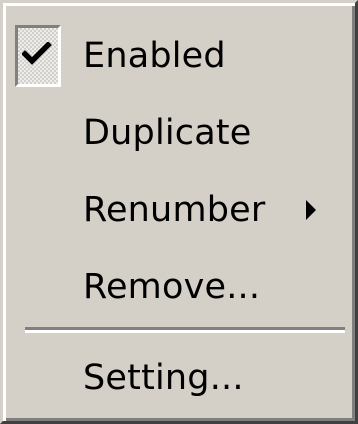  I want to click on checkbox-indicator, so click(38, 56).